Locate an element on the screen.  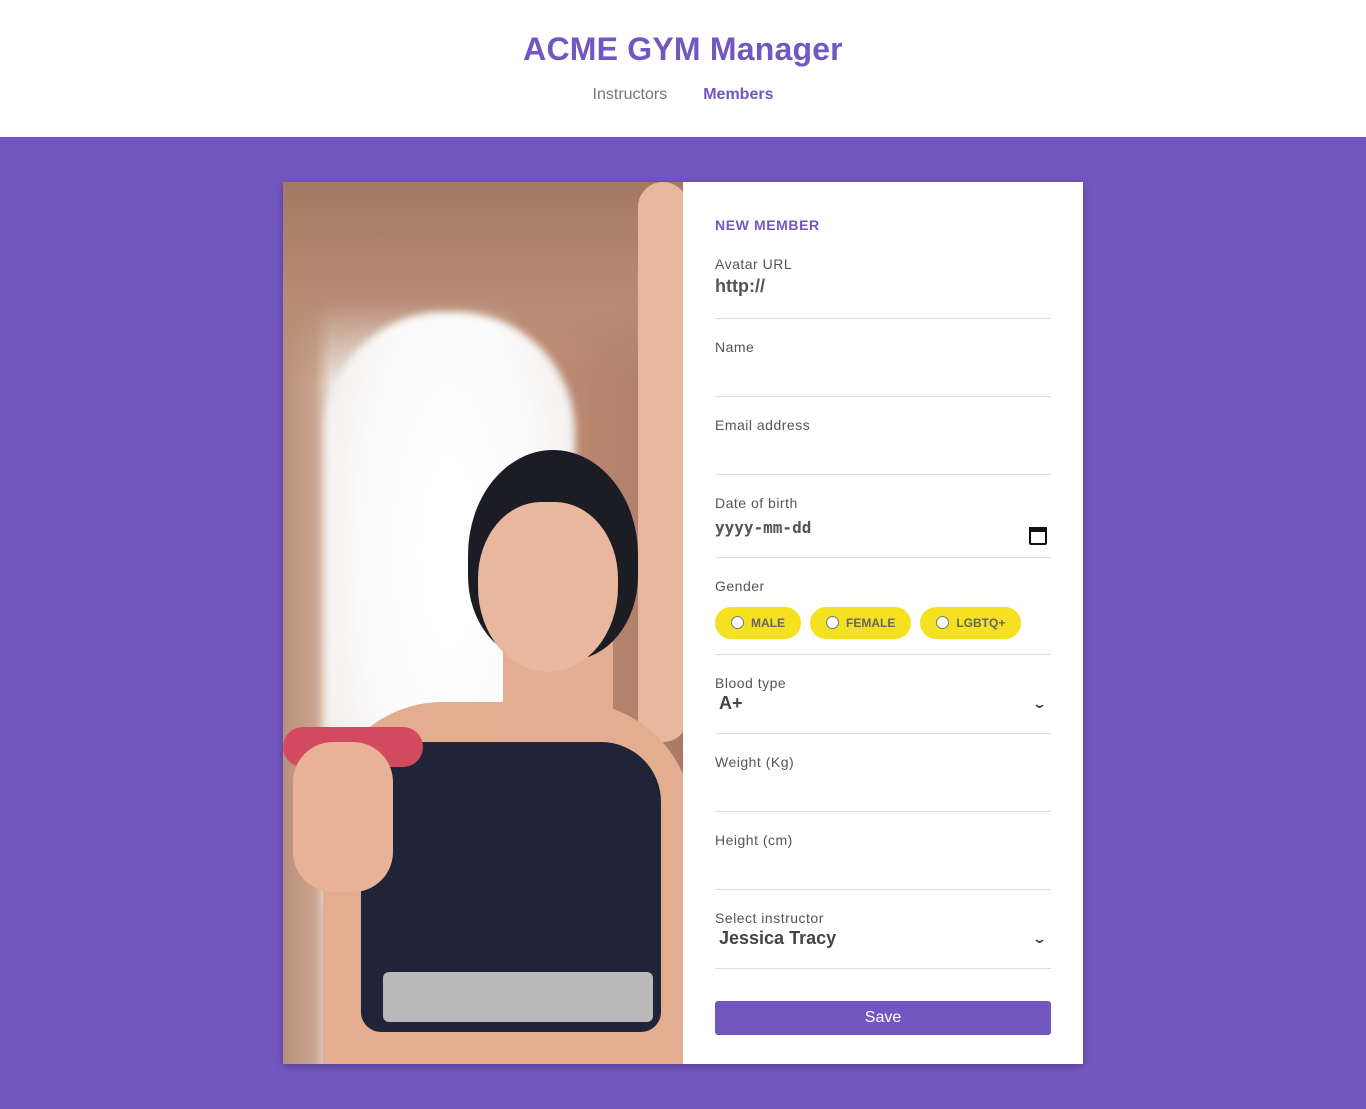
blood-type-field: Blood type A+ ⌄ is located at coordinates (883, 694).